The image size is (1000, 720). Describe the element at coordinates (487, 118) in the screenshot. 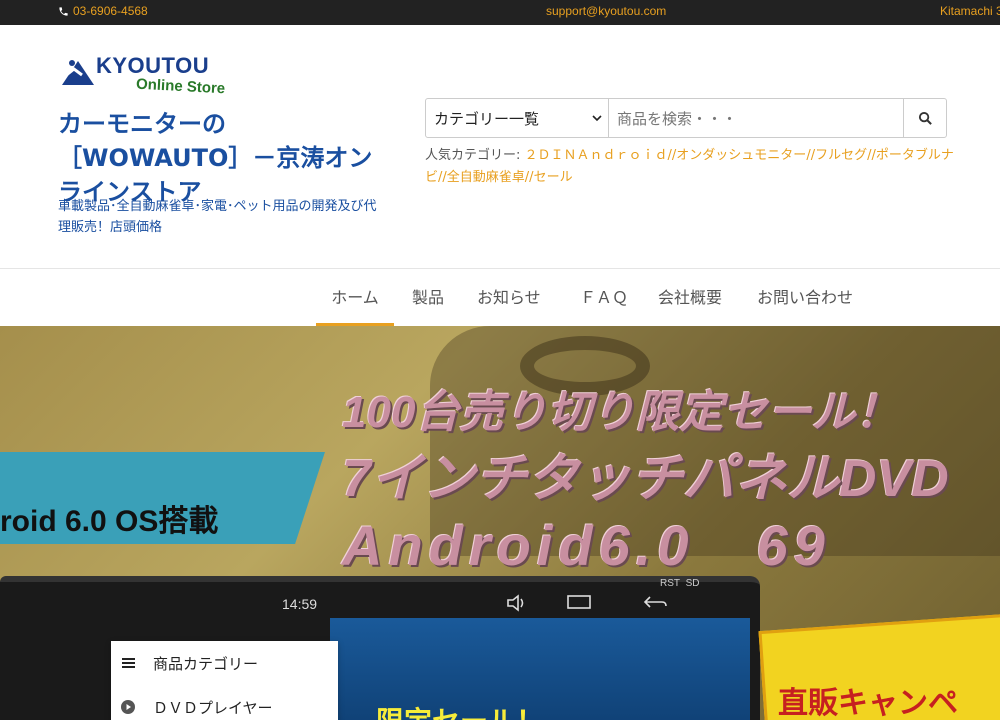

I see `category-select-value: カテゴリー一覧` at that location.